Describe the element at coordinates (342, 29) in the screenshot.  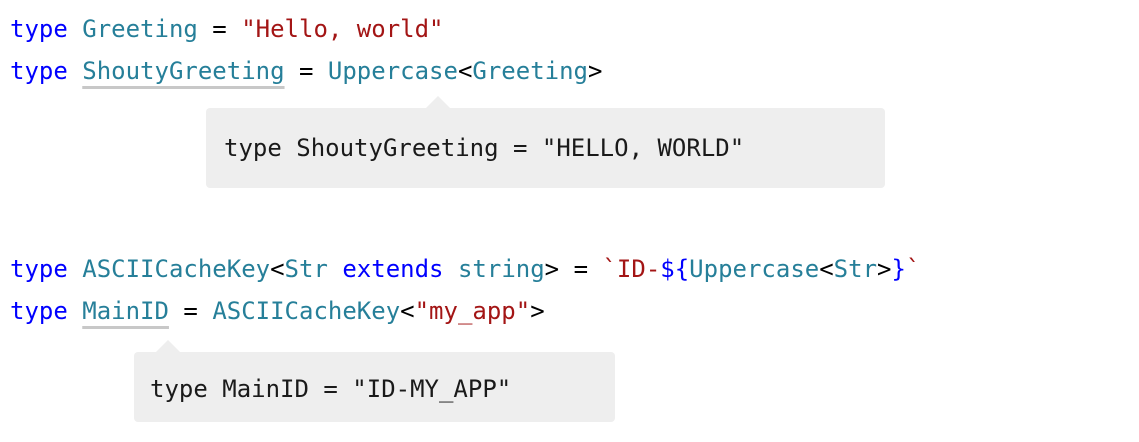
I see `string-literal: "Hello, world"` at that location.